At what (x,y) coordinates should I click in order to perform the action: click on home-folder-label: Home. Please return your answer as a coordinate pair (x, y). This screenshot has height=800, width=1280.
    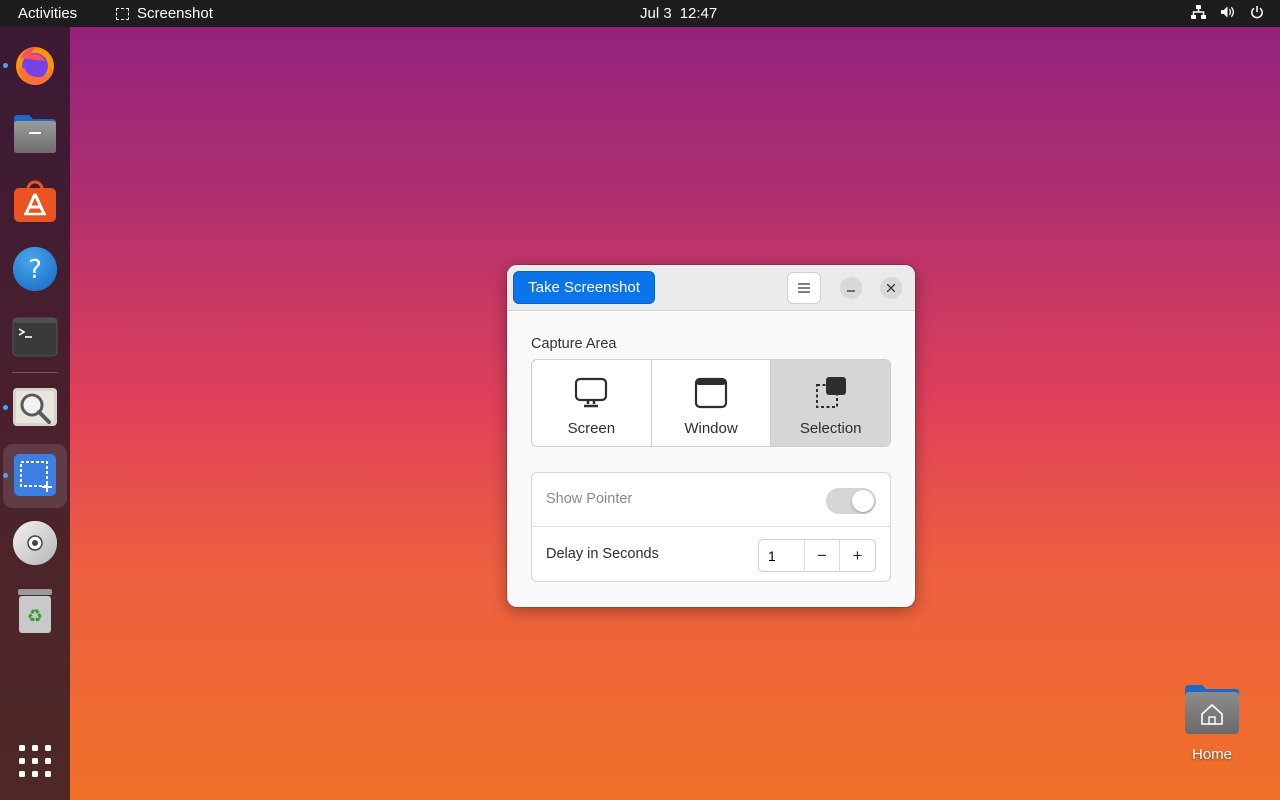
    Looking at the image, I should click on (1211, 754).